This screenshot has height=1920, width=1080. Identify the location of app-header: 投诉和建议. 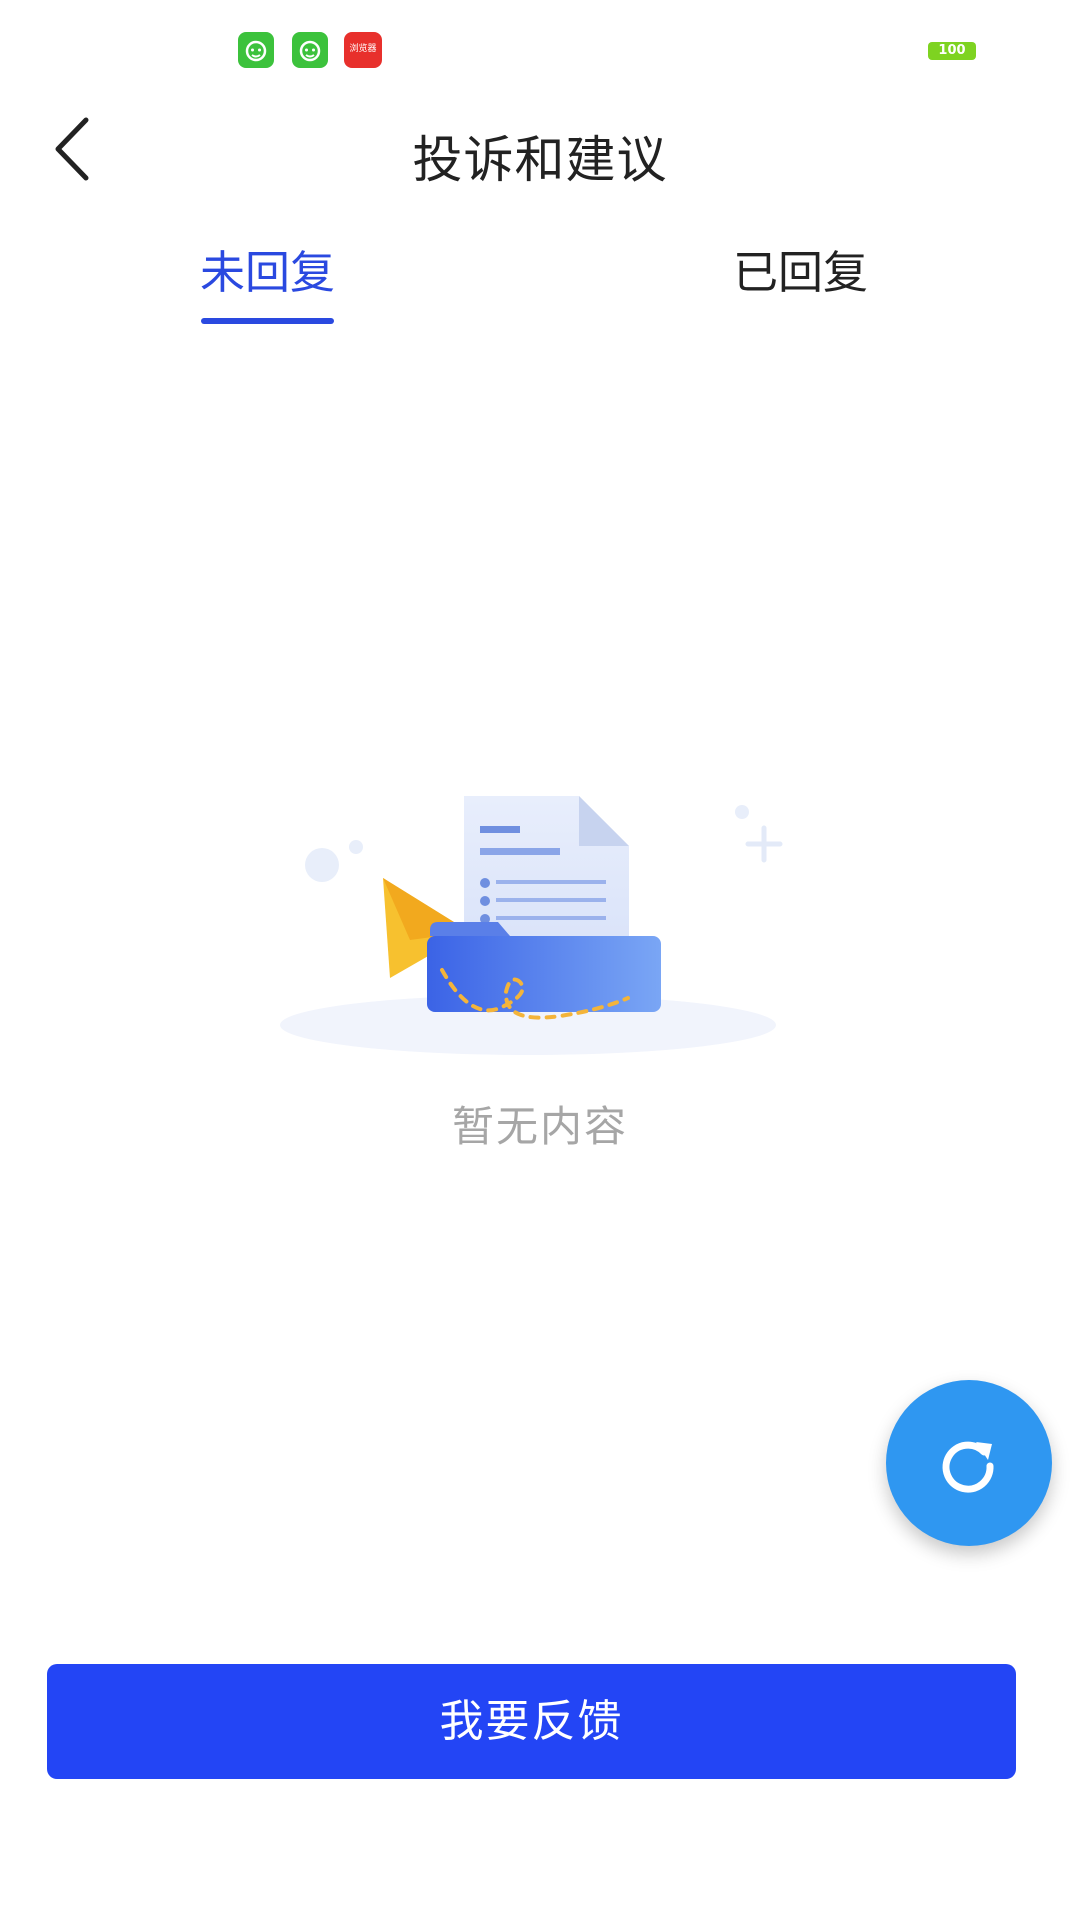
(540, 150).